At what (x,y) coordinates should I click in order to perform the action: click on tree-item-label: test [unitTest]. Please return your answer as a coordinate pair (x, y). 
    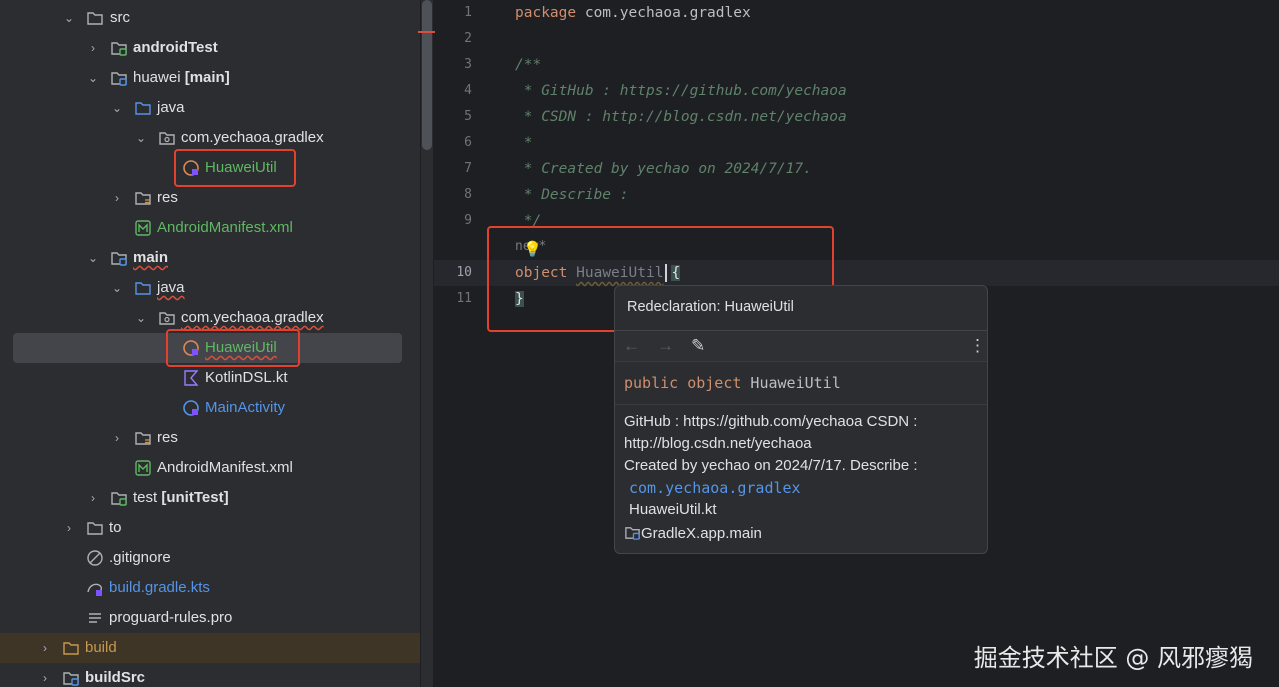
    Looking at the image, I should click on (181, 498).